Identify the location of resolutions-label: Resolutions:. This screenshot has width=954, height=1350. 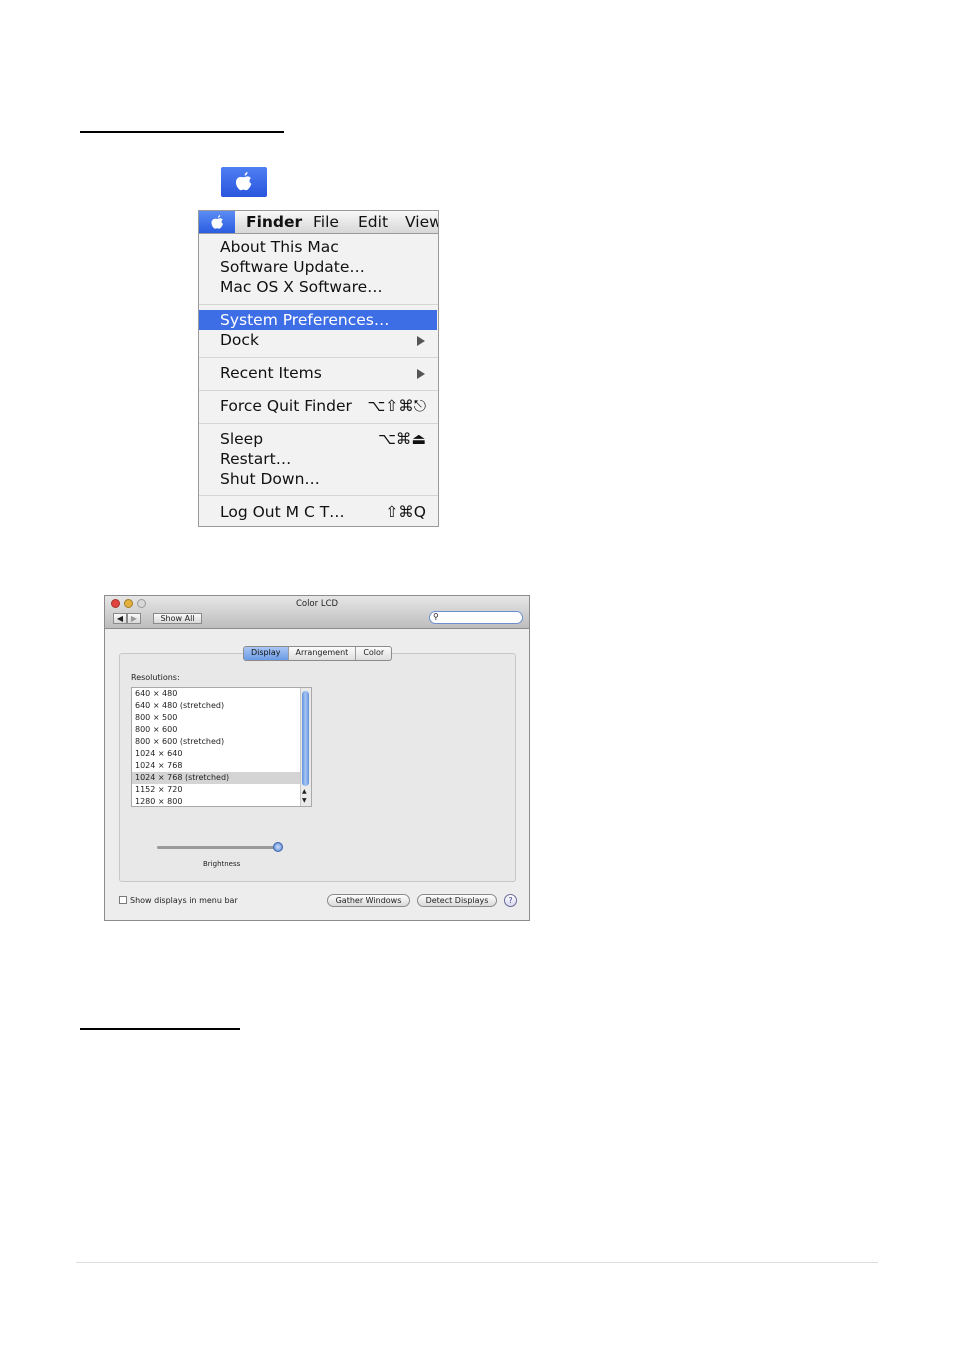
(155, 677).